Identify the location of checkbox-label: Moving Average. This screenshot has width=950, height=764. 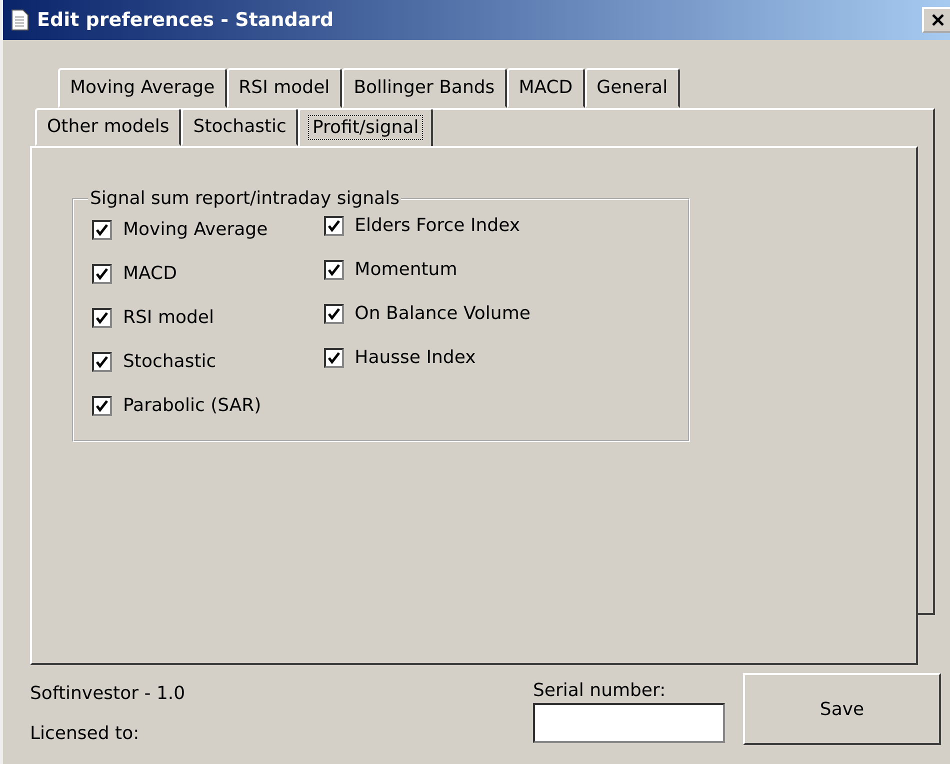
(195, 229).